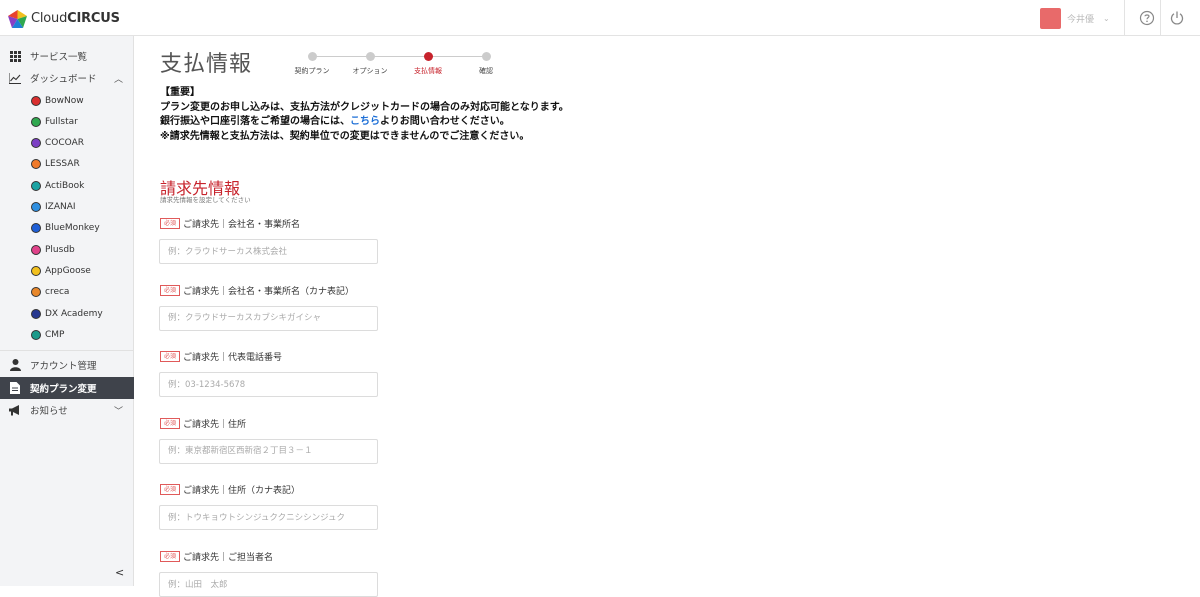 This screenshot has height=597, width=1200. I want to click on sidebar-item-dashboard: ダッシュボード ︿, so click(67, 78).